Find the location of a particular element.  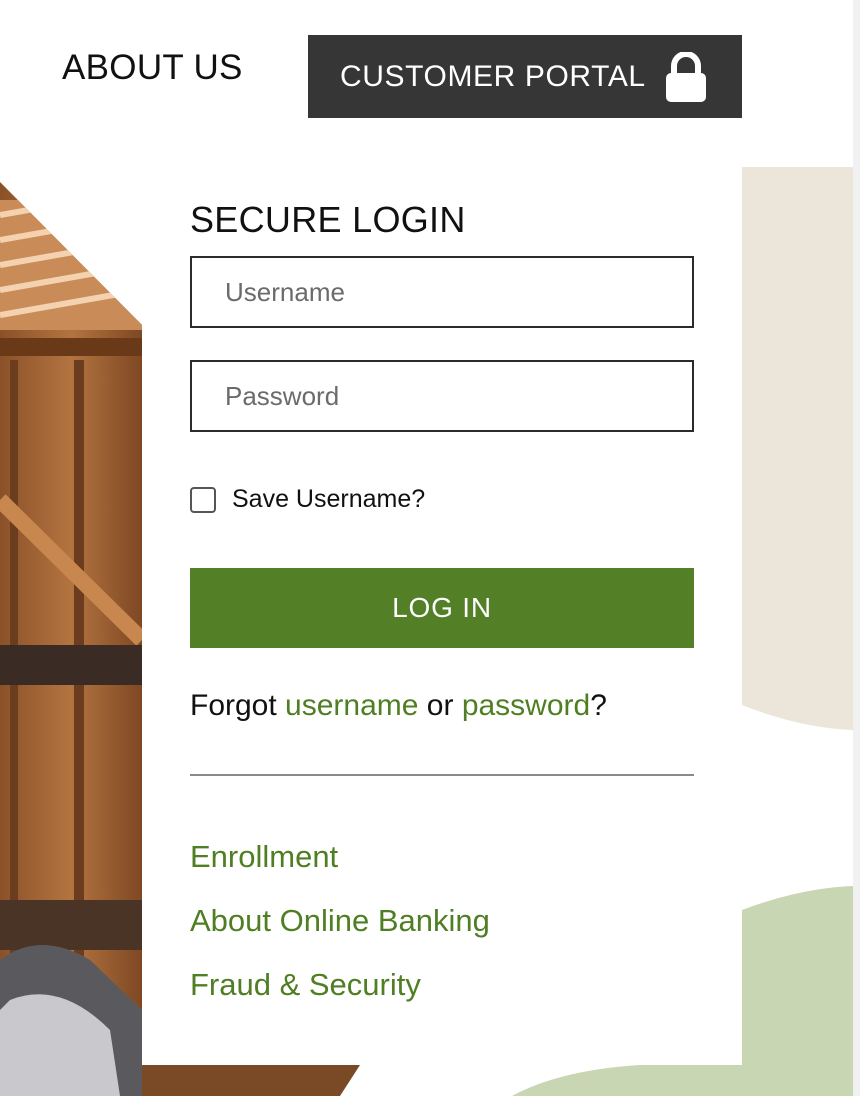

save-username-row: Save Username? is located at coordinates (307, 499).